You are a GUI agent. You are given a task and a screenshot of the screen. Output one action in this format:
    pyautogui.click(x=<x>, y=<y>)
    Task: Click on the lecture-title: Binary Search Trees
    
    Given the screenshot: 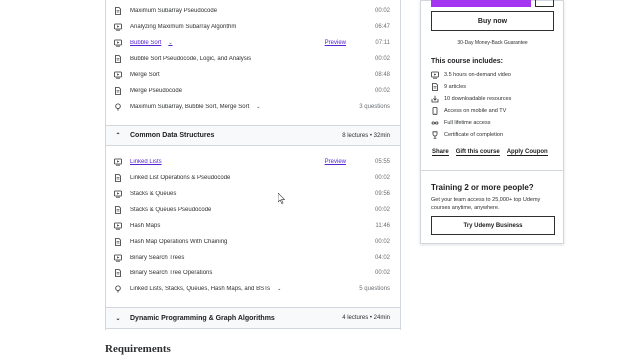 What is the action you would take?
    pyautogui.click(x=245, y=258)
    